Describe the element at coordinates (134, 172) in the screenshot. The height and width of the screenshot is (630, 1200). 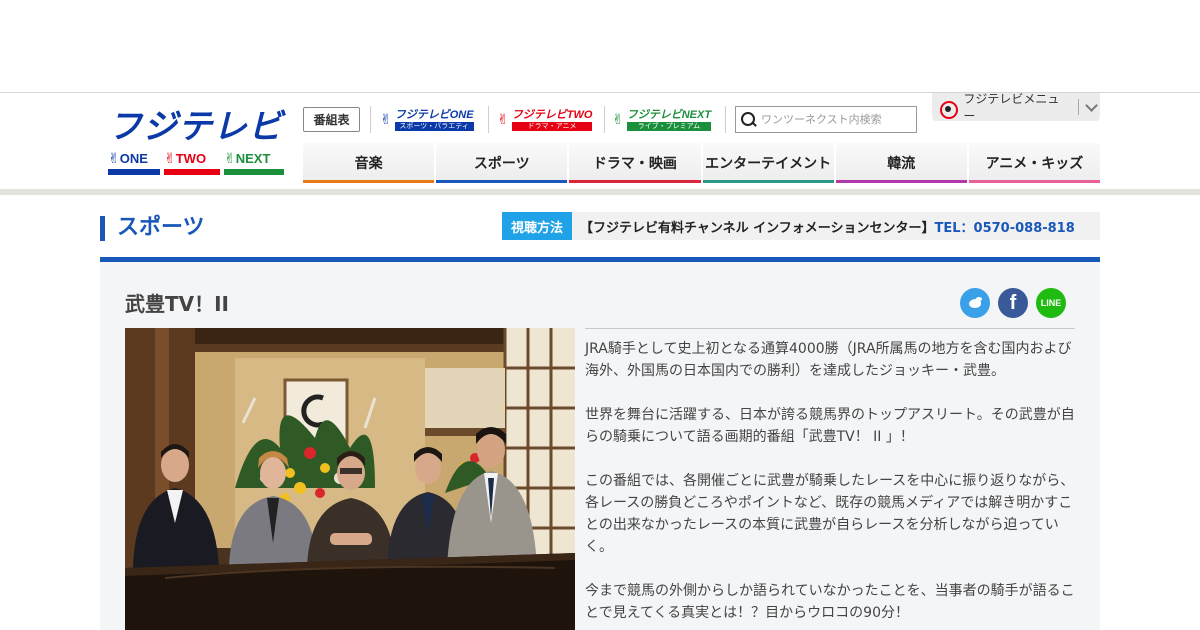
I see `logo-one-bar` at that location.